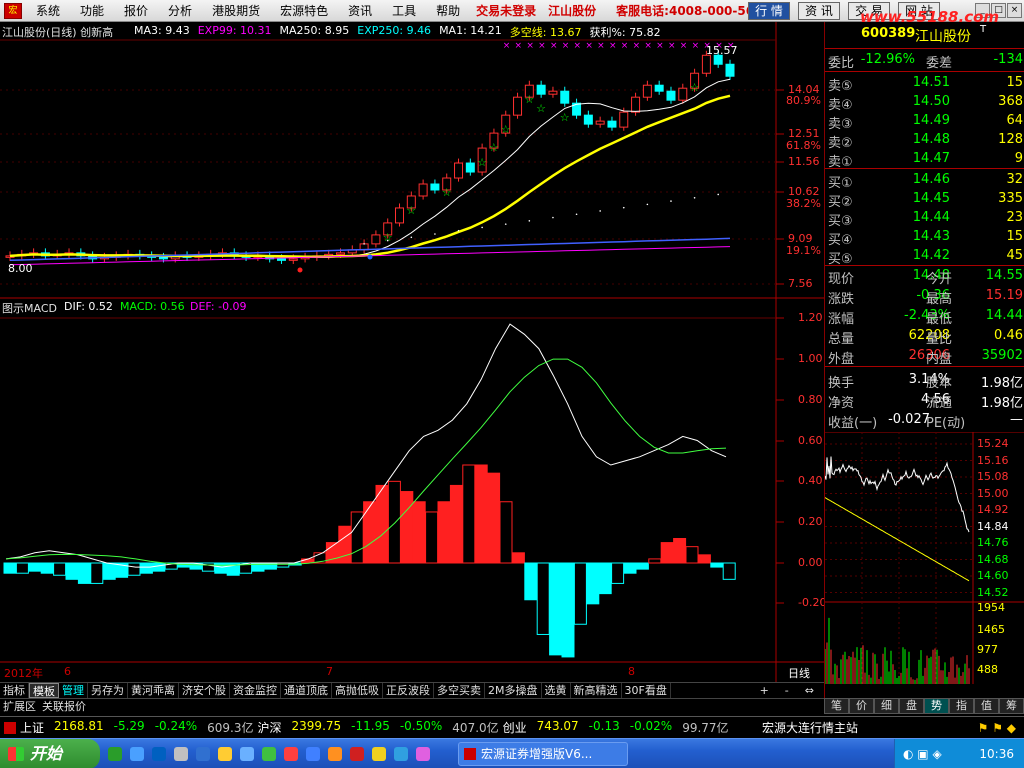  What do you see at coordinates (176, 726) in the screenshot?
I see `ticker-item: -0.24%` at bounding box center [176, 726].